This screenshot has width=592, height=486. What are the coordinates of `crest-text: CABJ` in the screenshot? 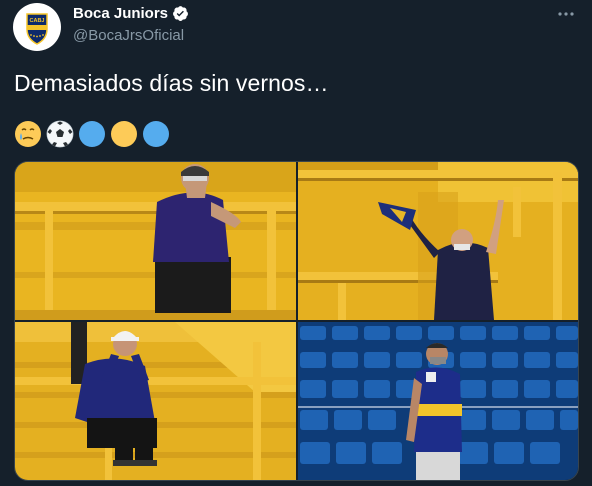 It's located at (37, 21).